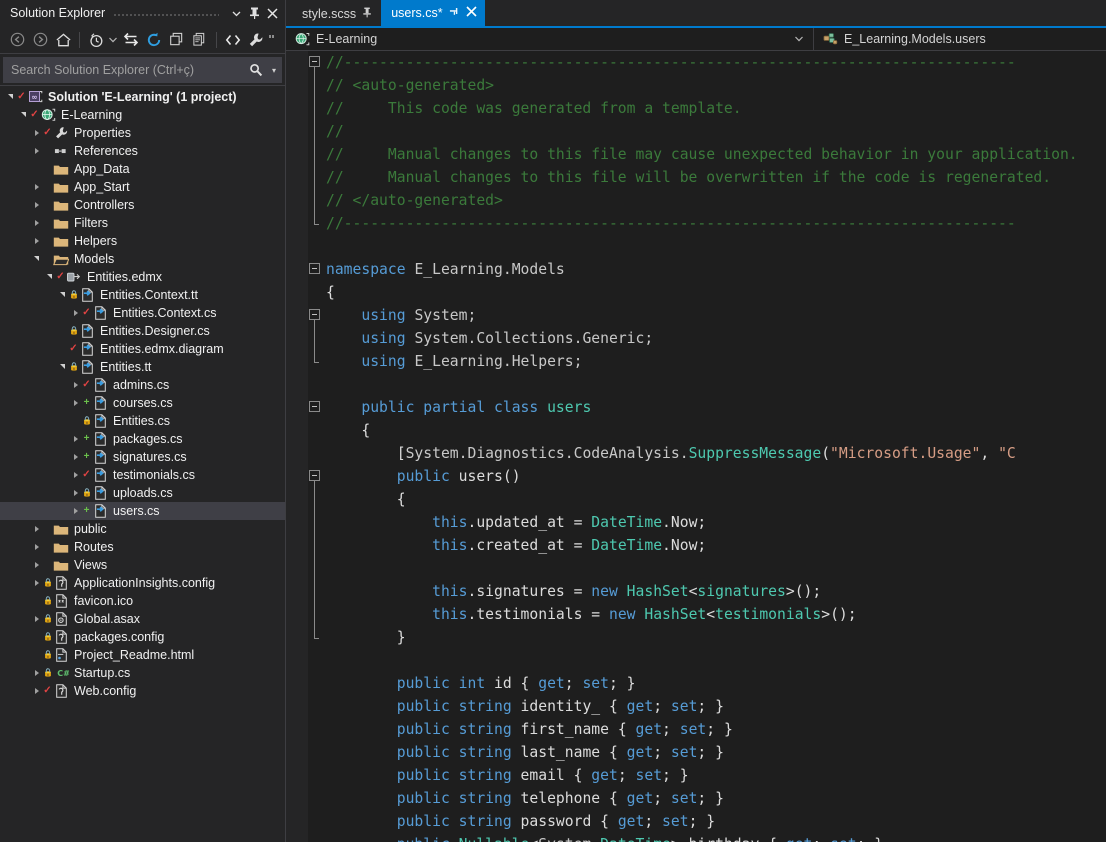 The width and height of the screenshot is (1106, 842). What do you see at coordinates (256, 70) in the screenshot?
I see `search-icon` at bounding box center [256, 70].